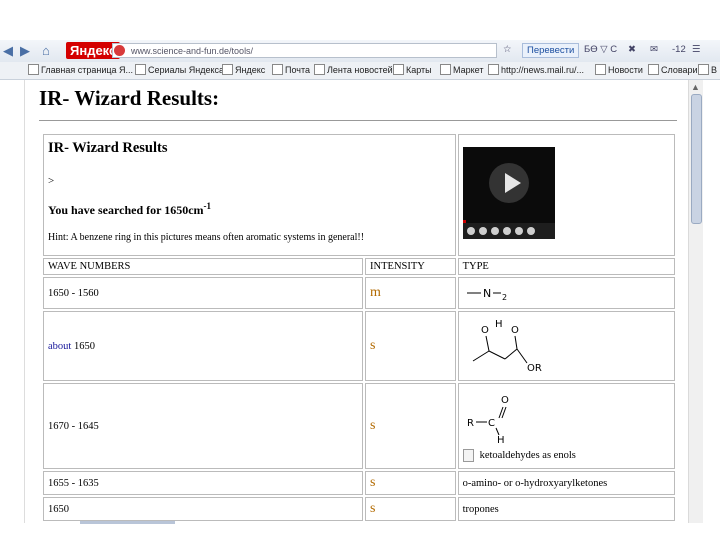  What do you see at coordinates (632, 49) in the screenshot?
I see `stop-icon: ✖` at bounding box center [632, 49].